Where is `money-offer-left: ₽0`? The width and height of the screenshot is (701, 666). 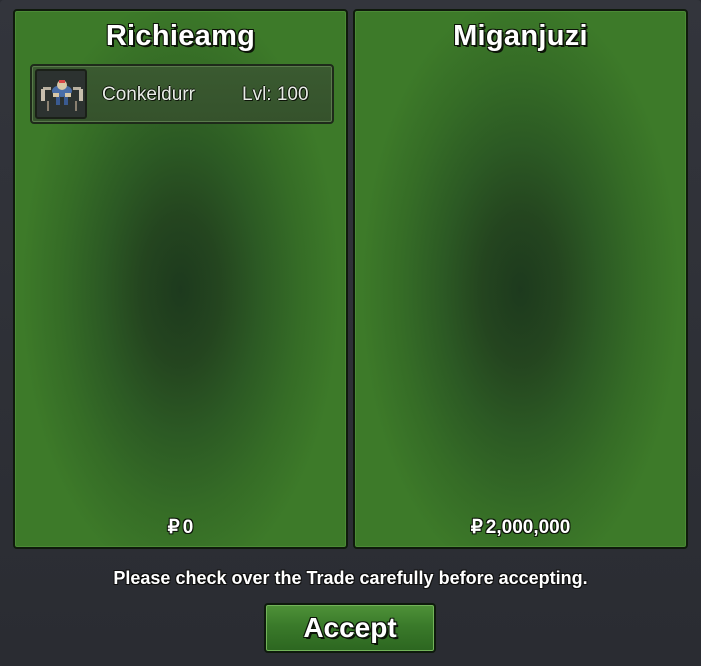 money-offer-left: ₽0 is located at coordinates (180, 527).